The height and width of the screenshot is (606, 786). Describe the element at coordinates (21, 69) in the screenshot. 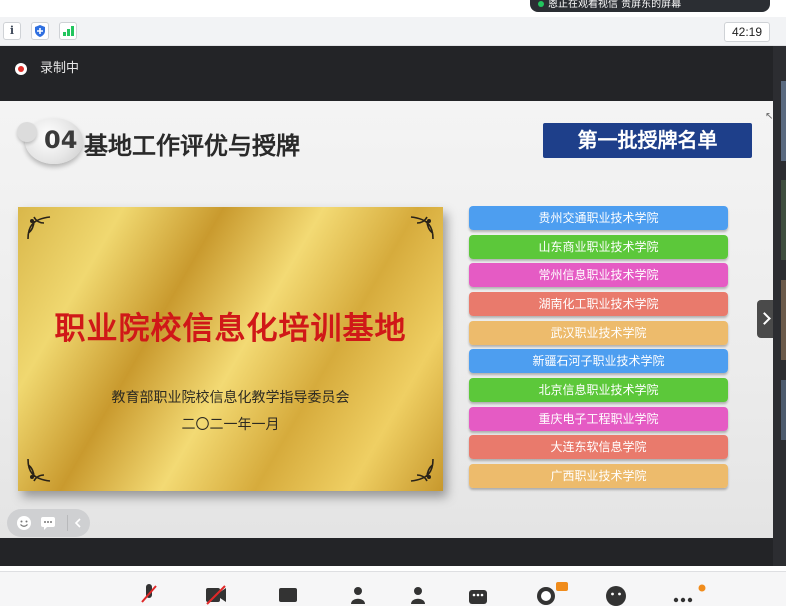

I see `record-dot-icon` at that location.